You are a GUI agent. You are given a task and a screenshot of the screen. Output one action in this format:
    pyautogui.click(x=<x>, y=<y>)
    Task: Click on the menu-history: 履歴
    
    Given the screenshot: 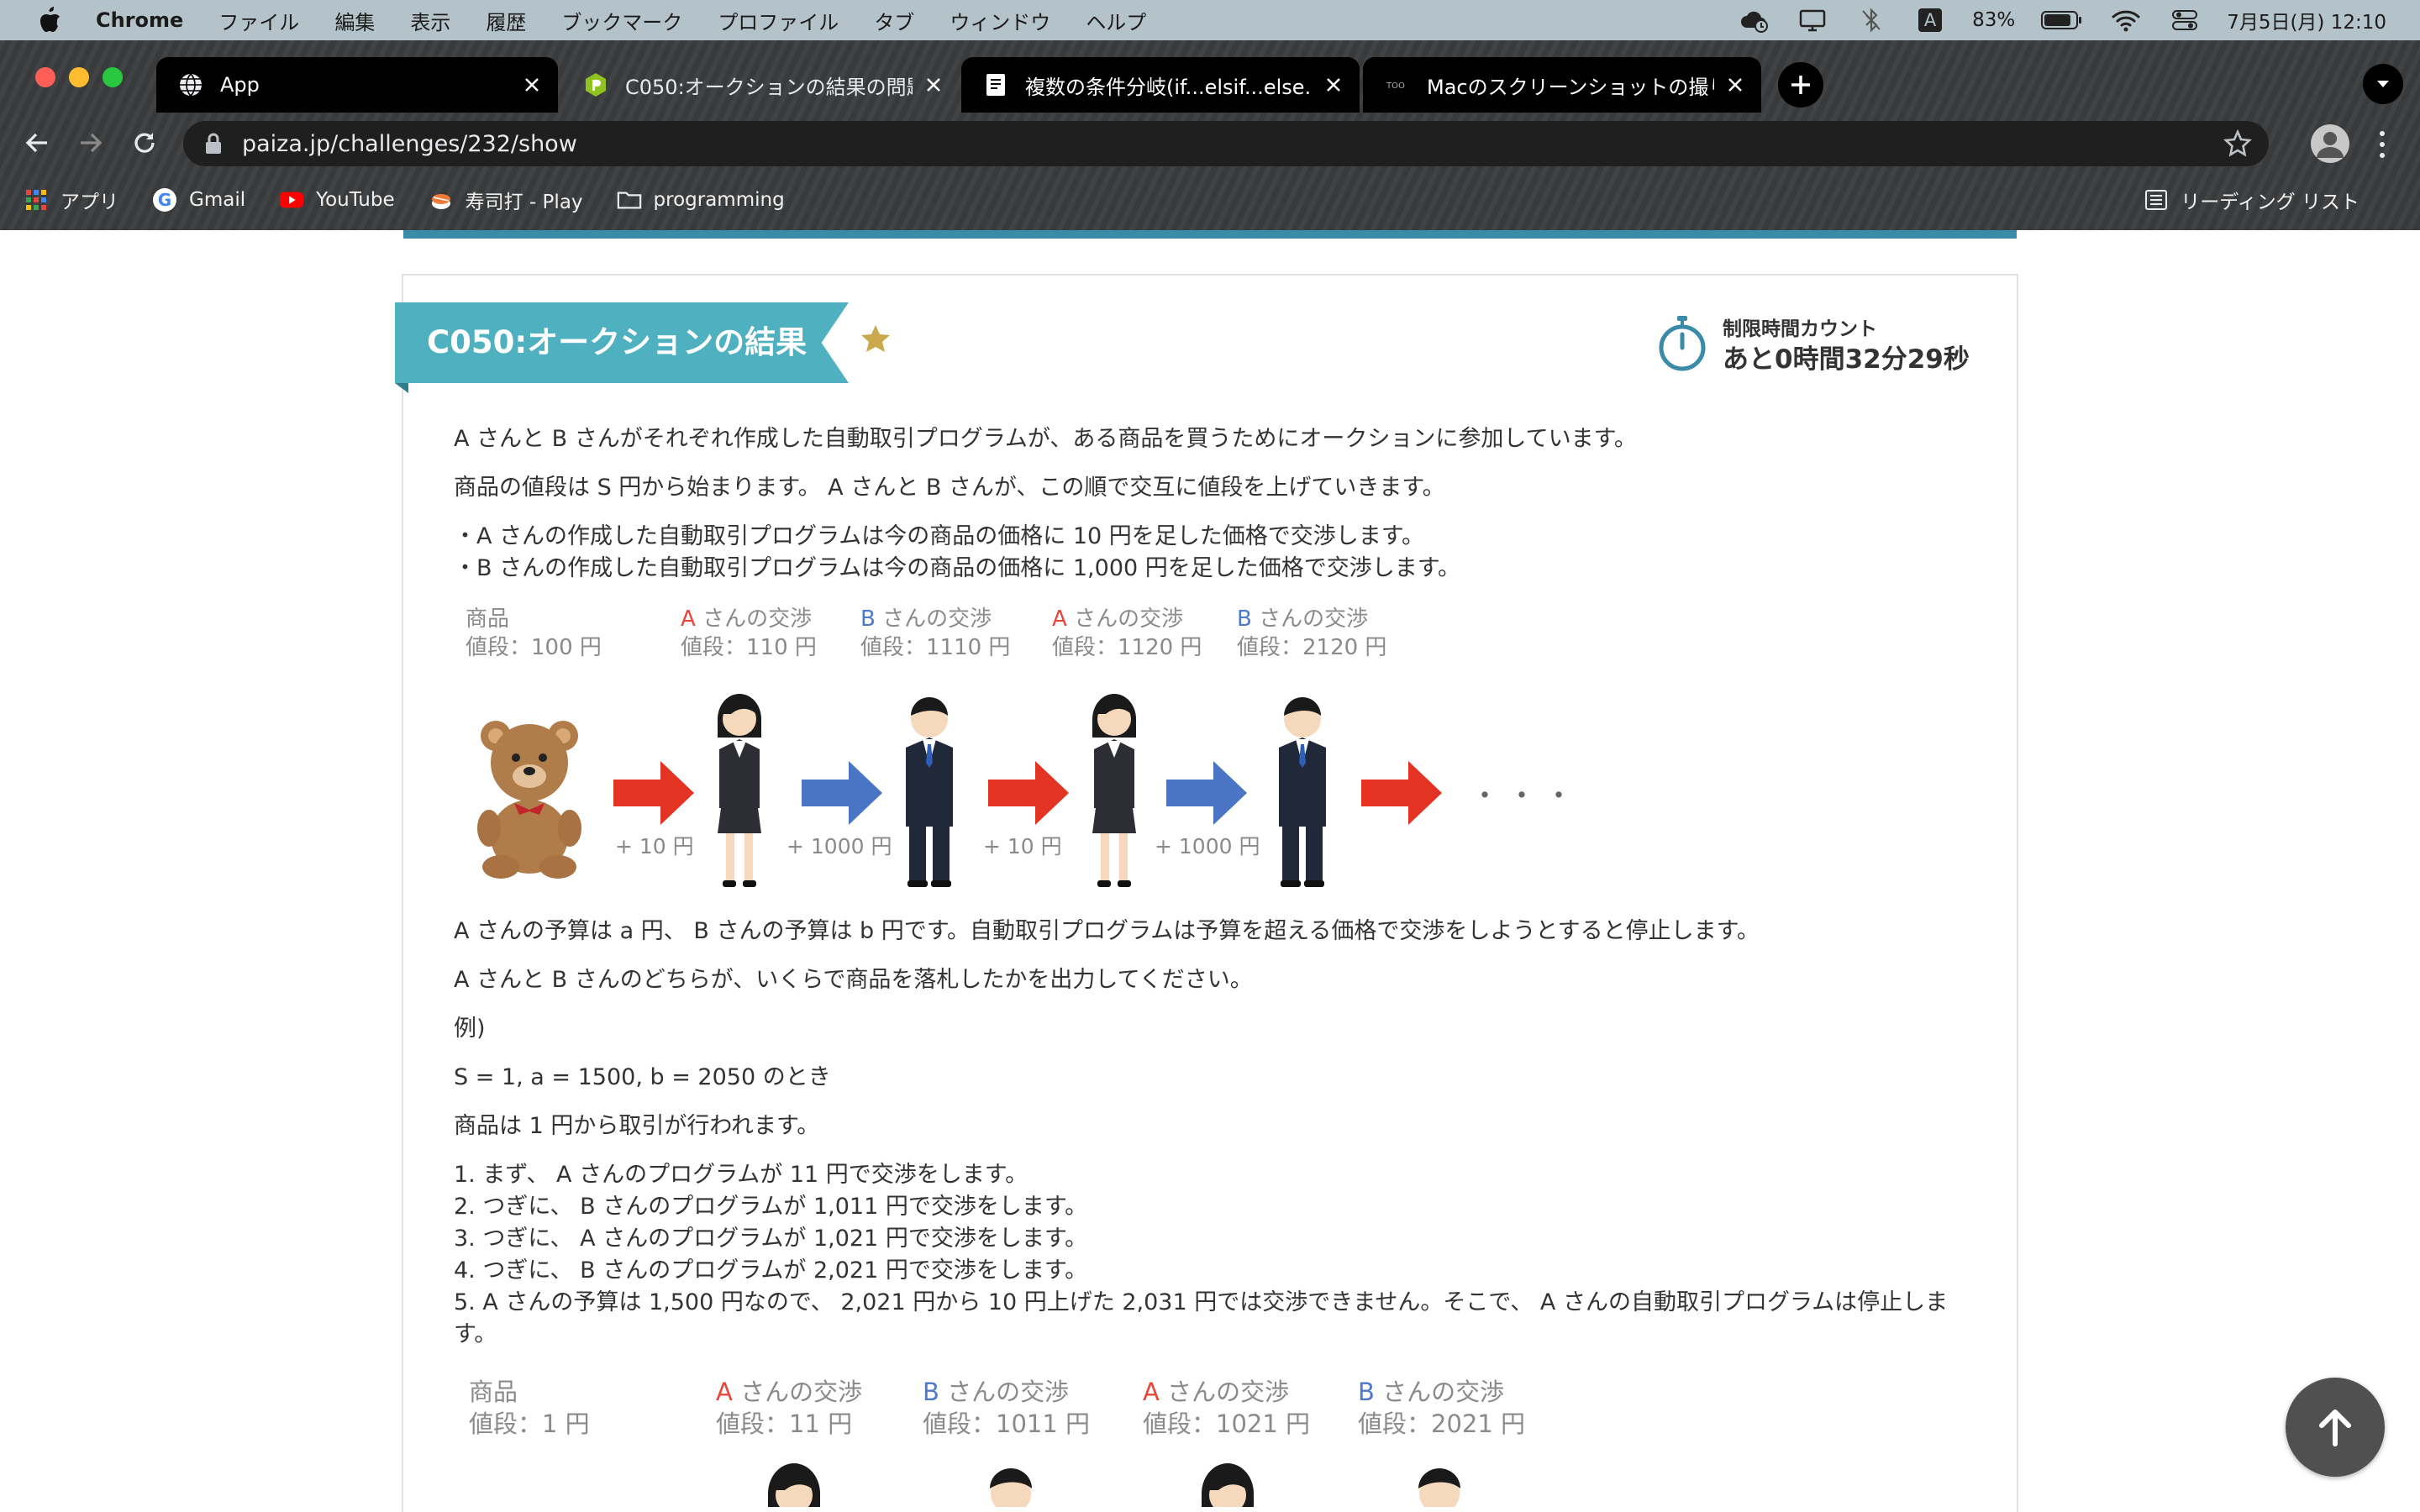 What is the action you would take?
    pyautogui.click(x=506, y=20)
    